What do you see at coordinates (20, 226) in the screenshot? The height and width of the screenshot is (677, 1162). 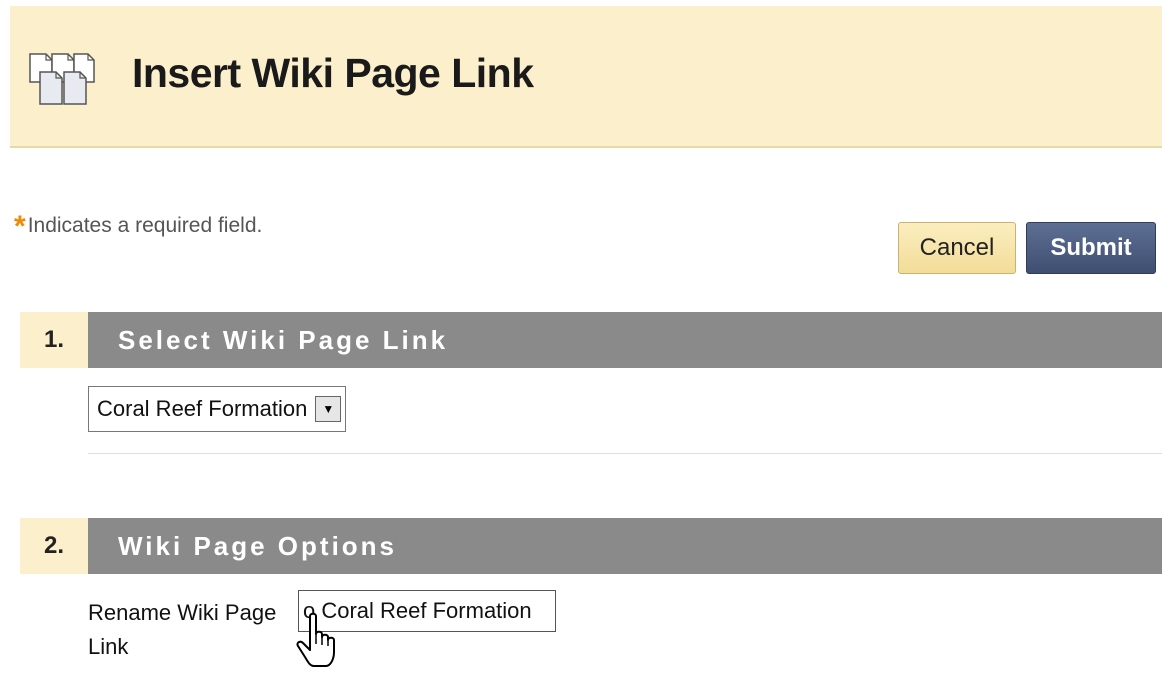 I see `required-star-icon: *` at bounding box center [20, 226].